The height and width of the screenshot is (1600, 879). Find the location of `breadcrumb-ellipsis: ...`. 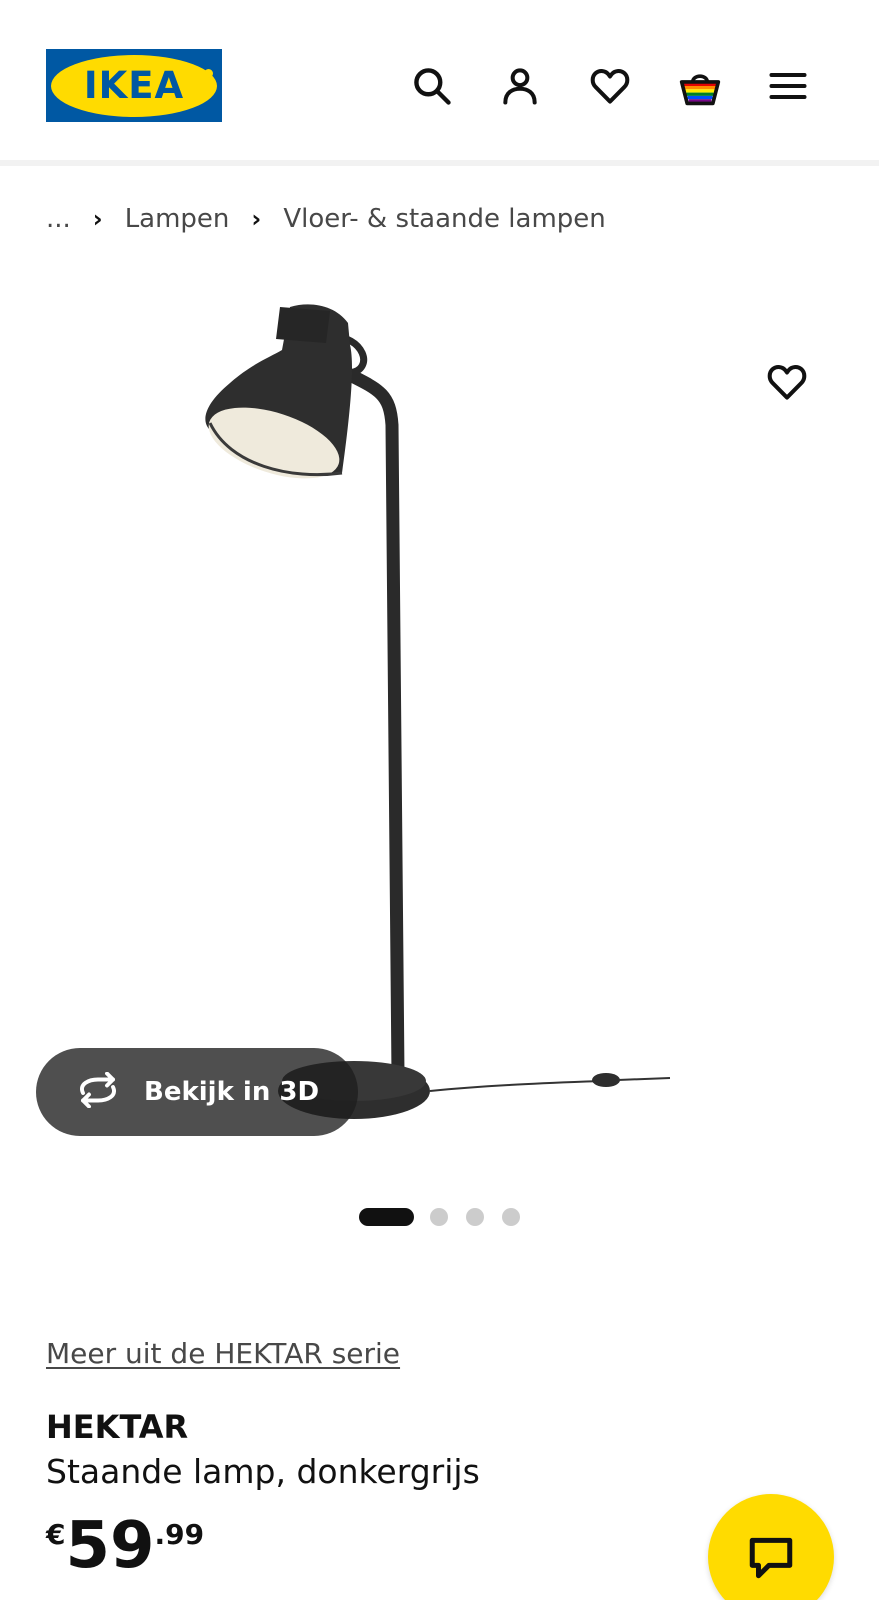

breadcrumb-ellipsis: ... is located at coordinates (58, 219).